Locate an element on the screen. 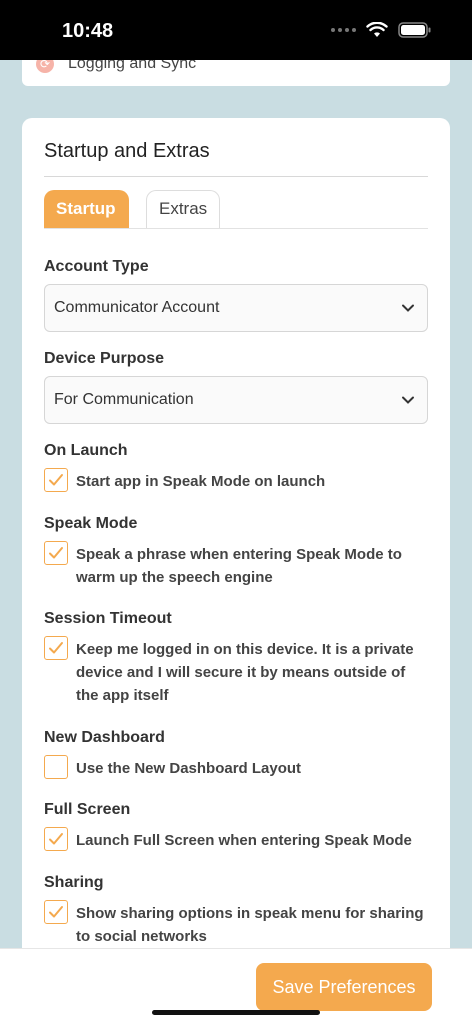 The width and height of the screenshot is (472, 1024). stay-logged-in-checkbox is located at coordinates (56, 648).